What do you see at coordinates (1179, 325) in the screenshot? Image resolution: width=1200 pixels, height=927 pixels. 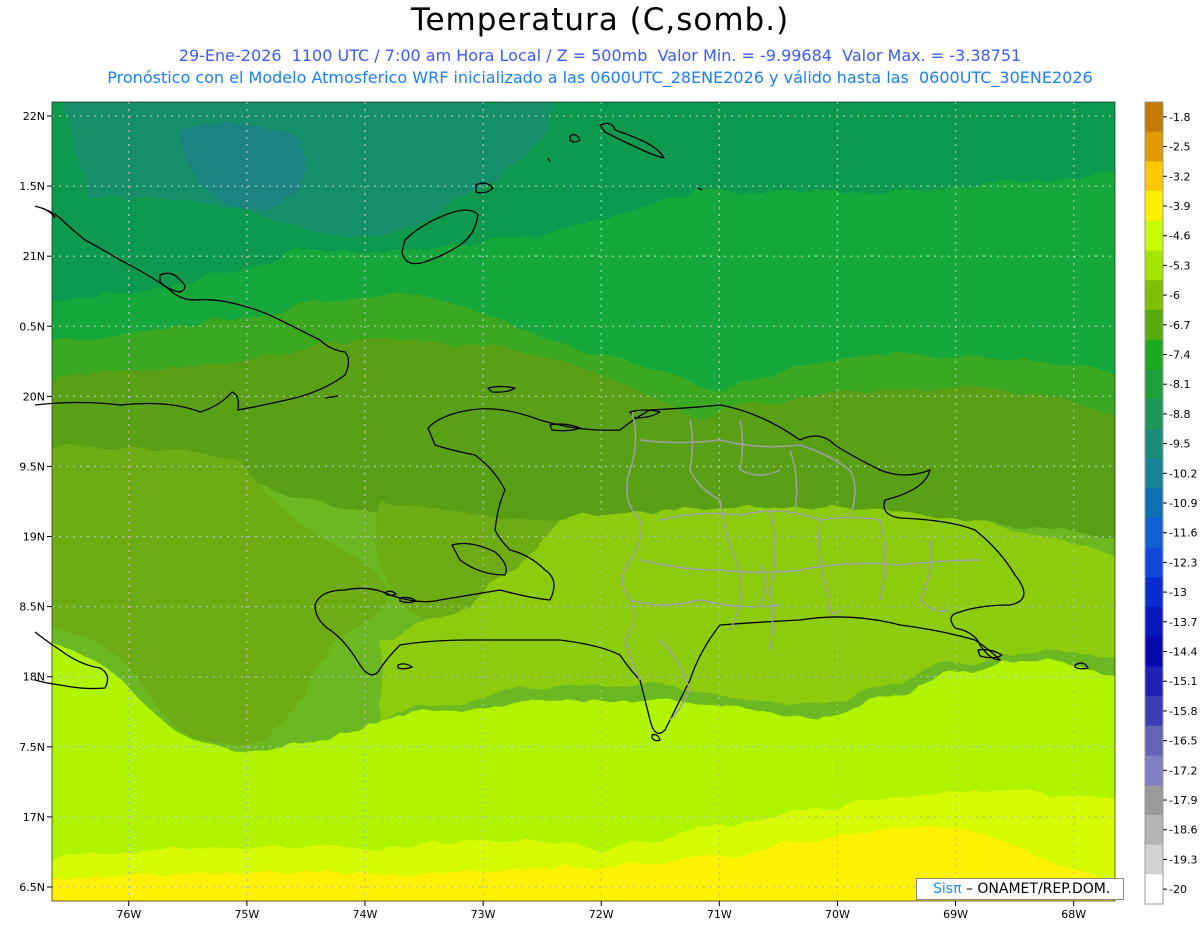 I see `colorbar-label: -6.7` at bounding box center [1179, 325].